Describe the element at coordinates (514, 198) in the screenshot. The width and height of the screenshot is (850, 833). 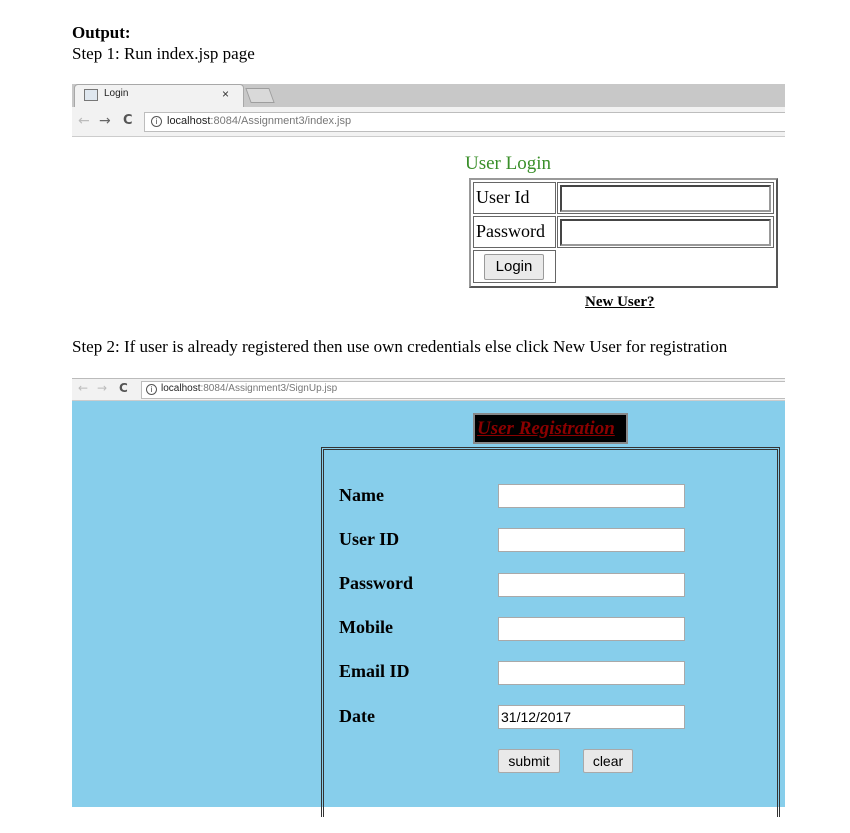
I see `userid-label: User Id` at that location.